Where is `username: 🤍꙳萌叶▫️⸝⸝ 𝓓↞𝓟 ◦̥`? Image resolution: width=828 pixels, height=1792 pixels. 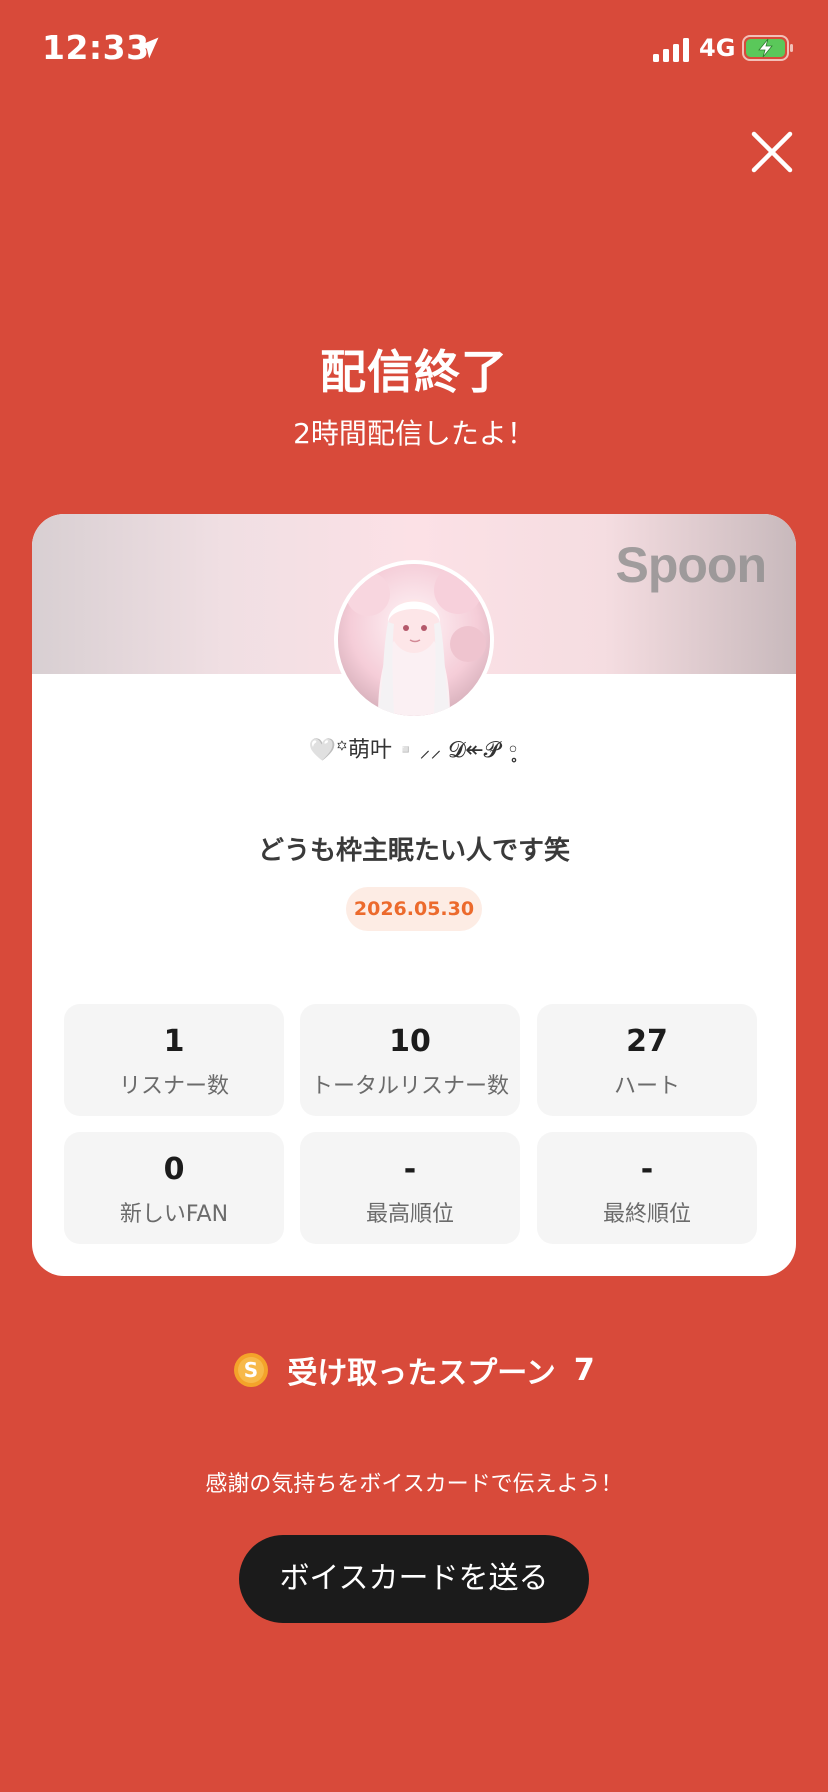
username: 🤍꙳萌叶▫️⸝⸝ 𝓓↞𝓟 ◦̥ is located at coordinates (414, 750).